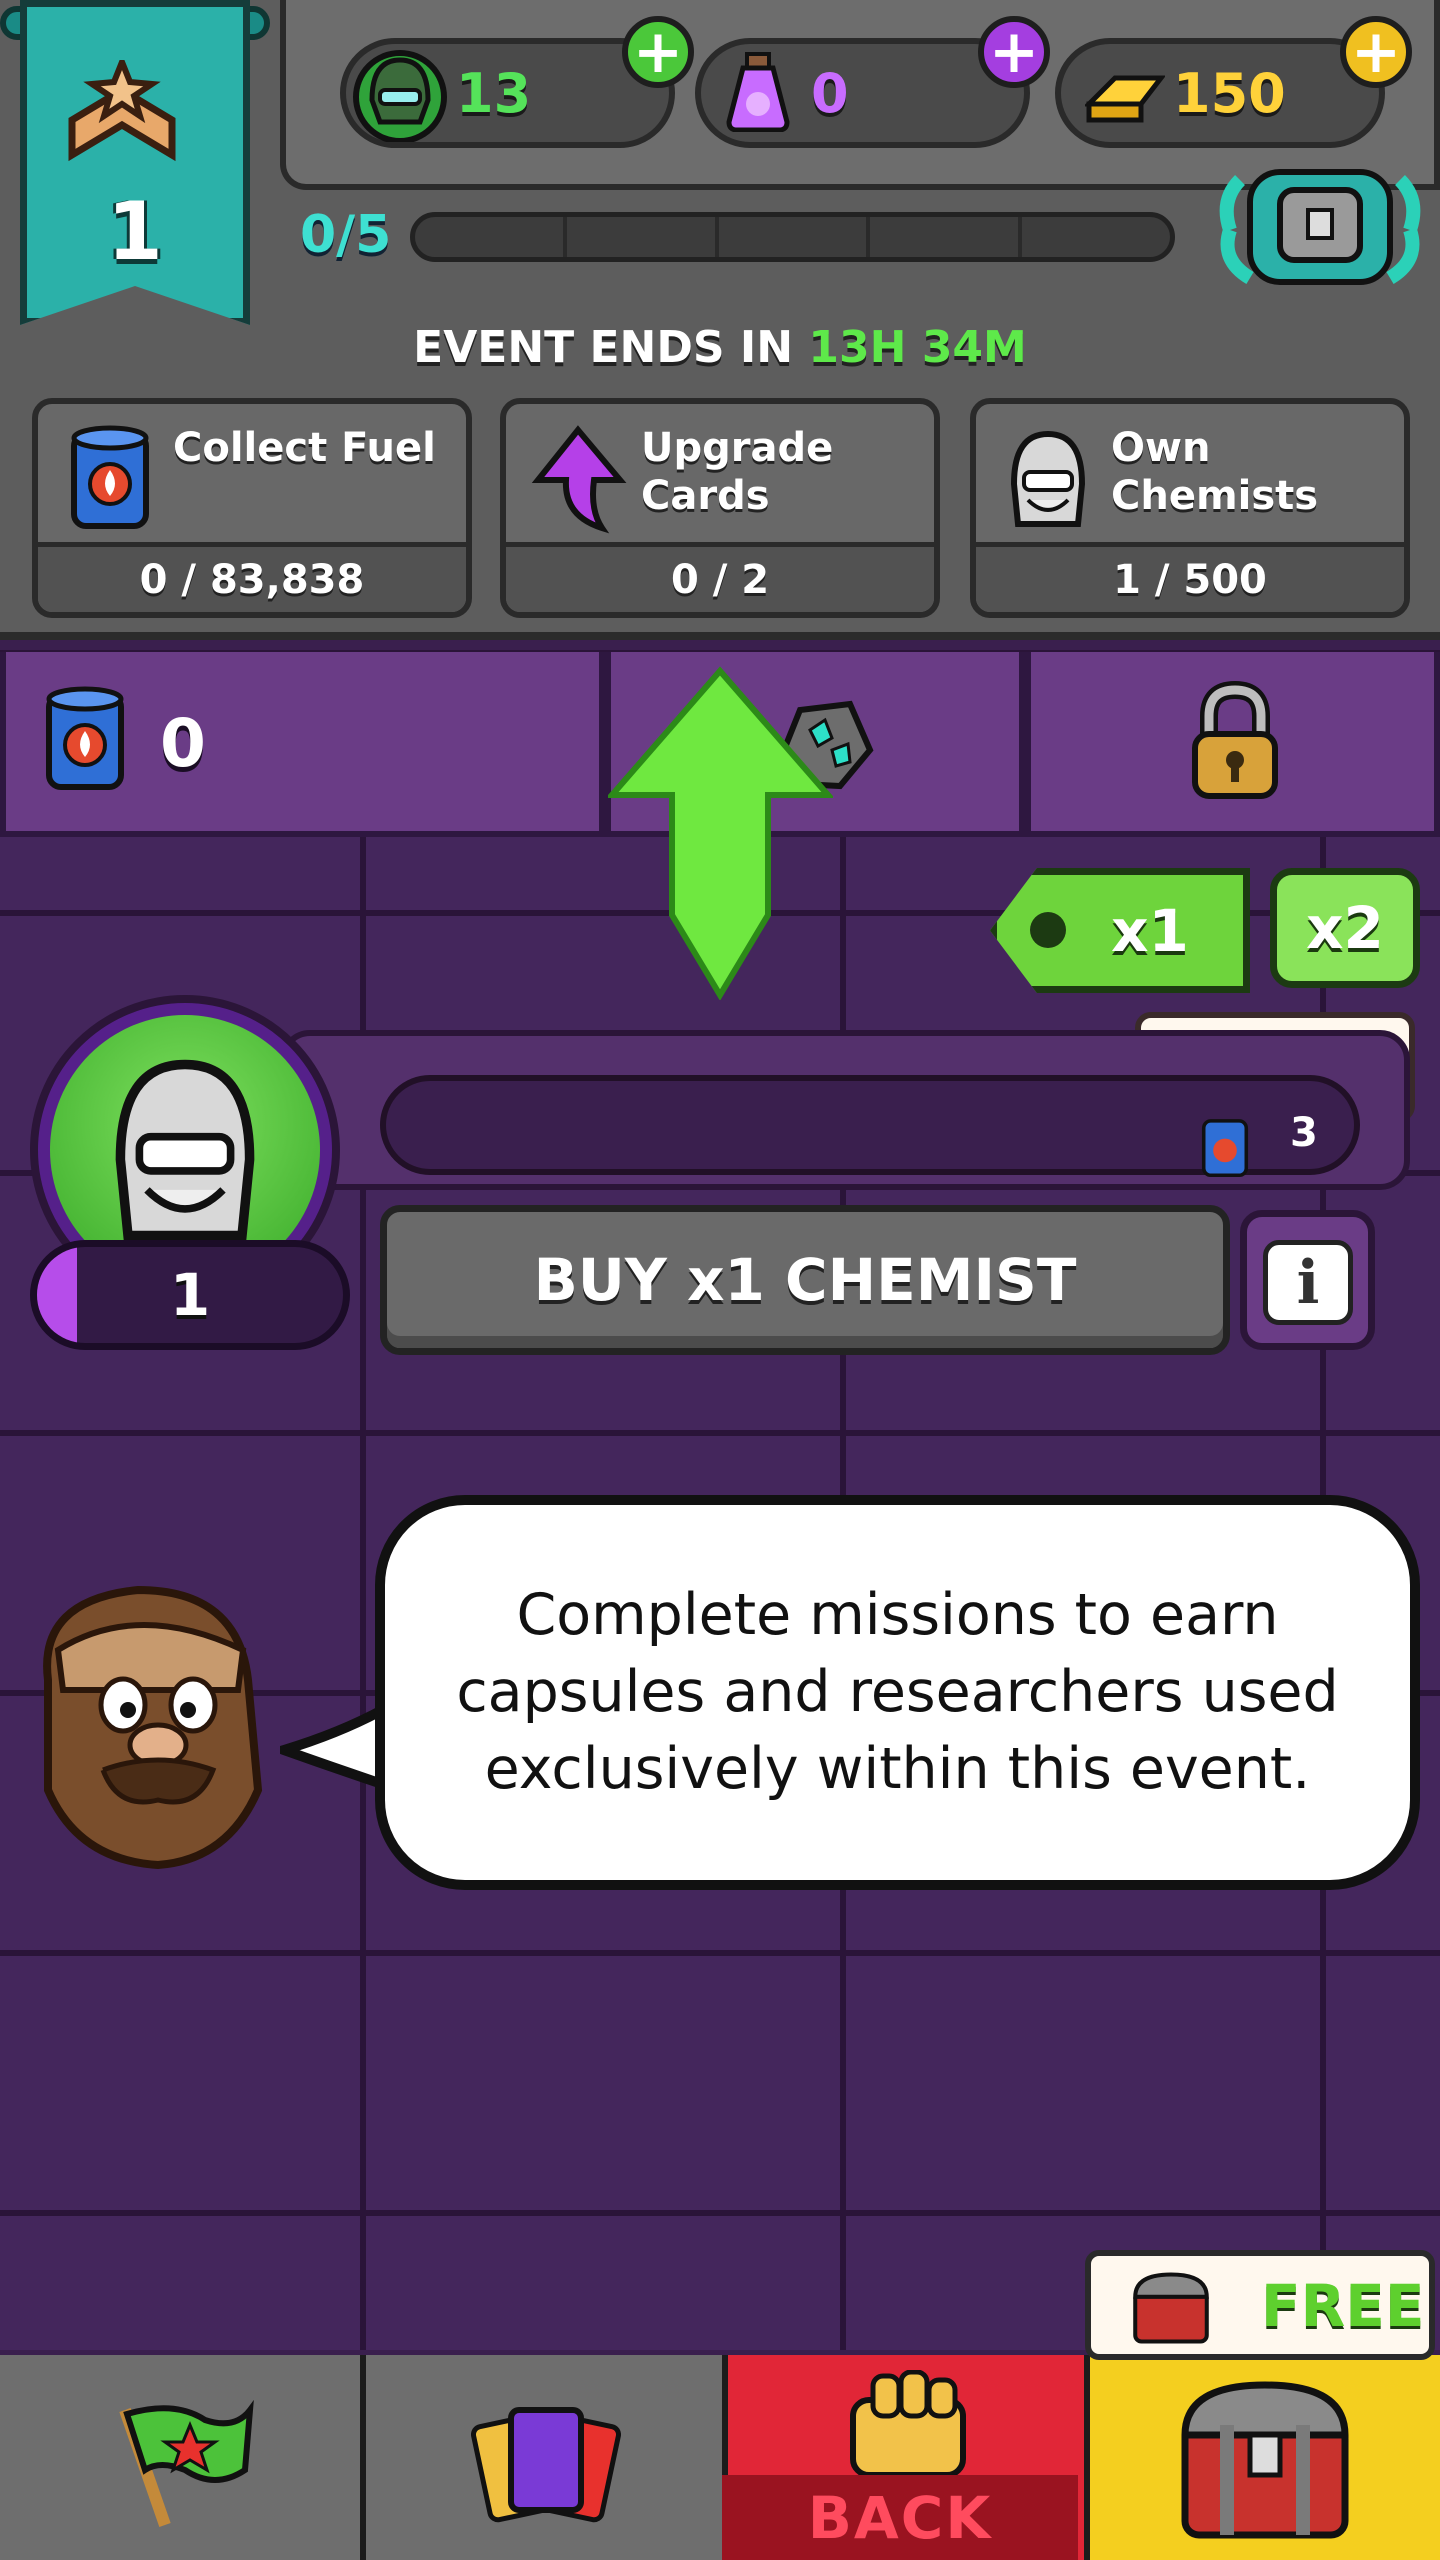  Describe the element at coordinates (153, 1727) in the screenshot. I see `scientist-advisor-icon` at that location.